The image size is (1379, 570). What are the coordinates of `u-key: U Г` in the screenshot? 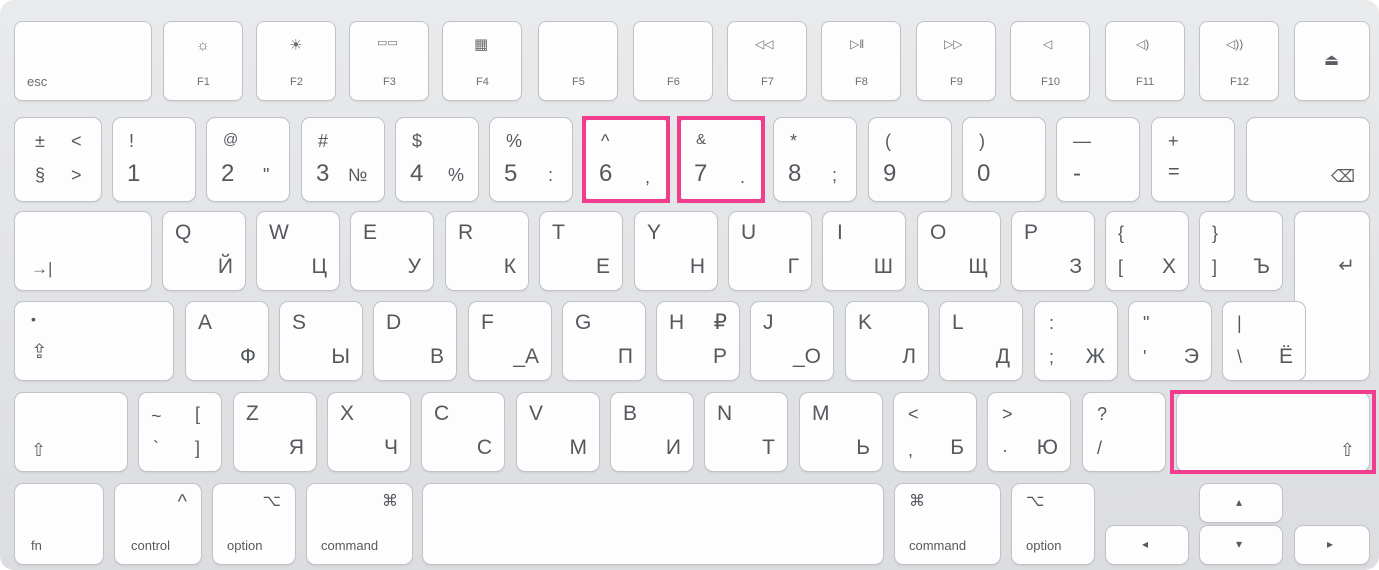 It's located at (770, 251).